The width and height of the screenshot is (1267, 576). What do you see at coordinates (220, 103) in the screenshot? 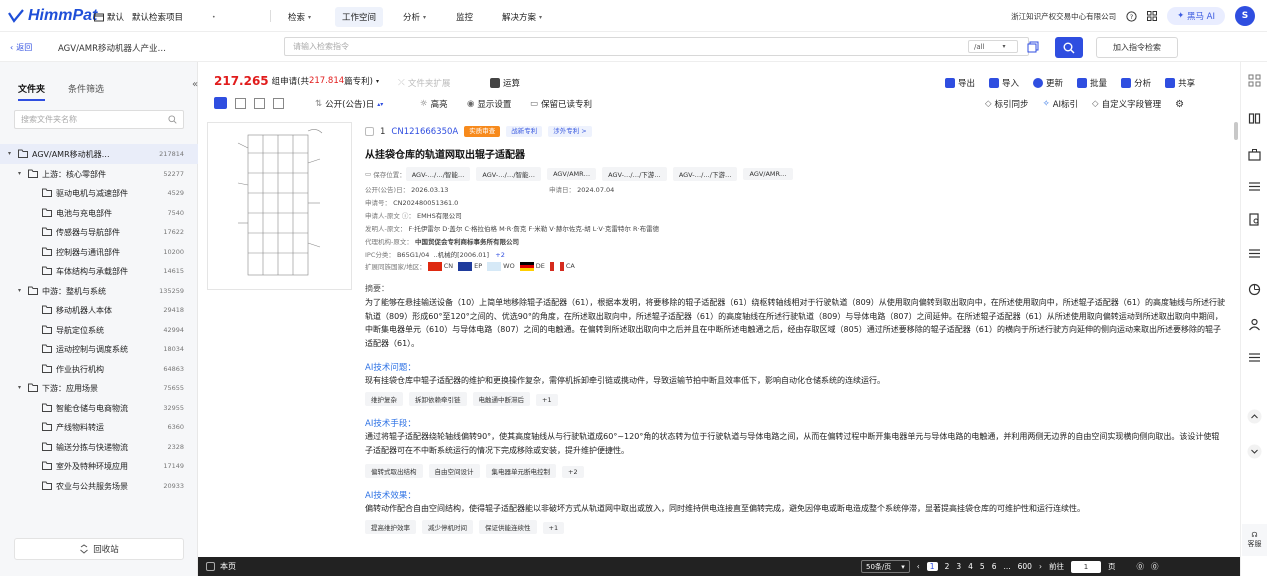
I see `list-view-icon` at bounding box center [220, 103].